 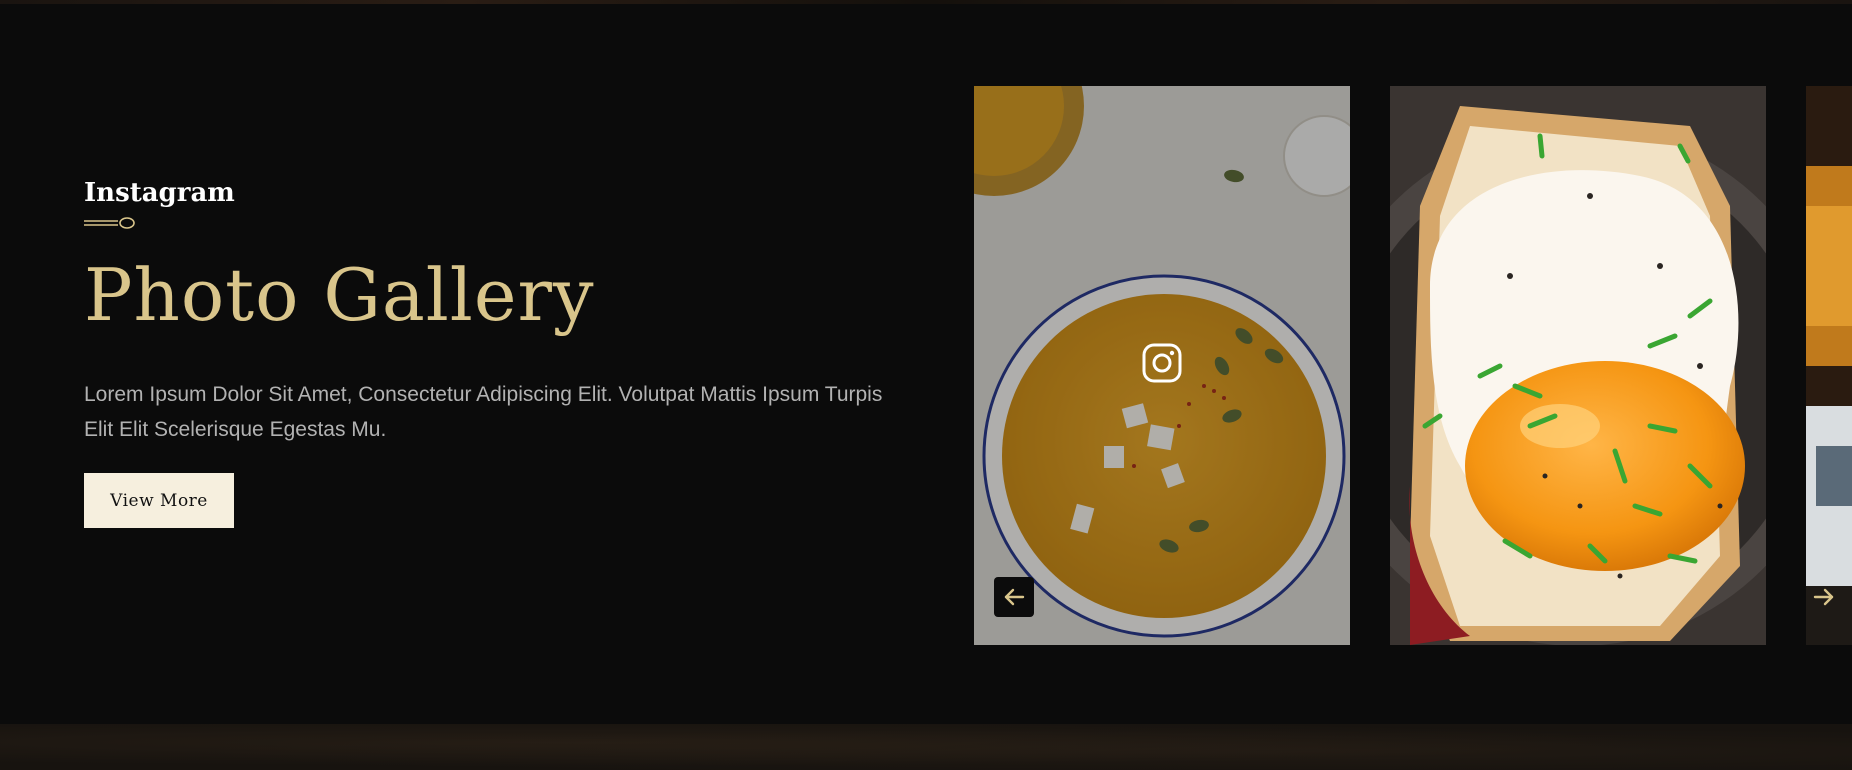 I want to click on page-title: Photo Gallery, so click(x=339, y=295).